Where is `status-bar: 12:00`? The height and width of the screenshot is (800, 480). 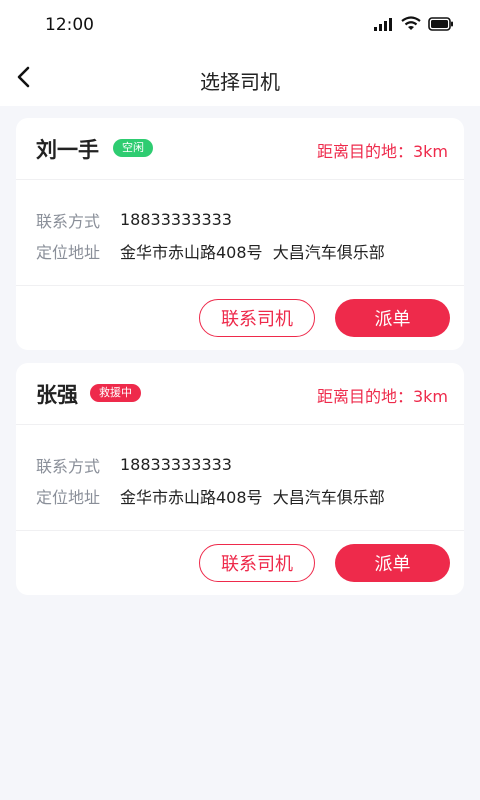
status-bar: 12:00 is located at coordinates (240, 26).